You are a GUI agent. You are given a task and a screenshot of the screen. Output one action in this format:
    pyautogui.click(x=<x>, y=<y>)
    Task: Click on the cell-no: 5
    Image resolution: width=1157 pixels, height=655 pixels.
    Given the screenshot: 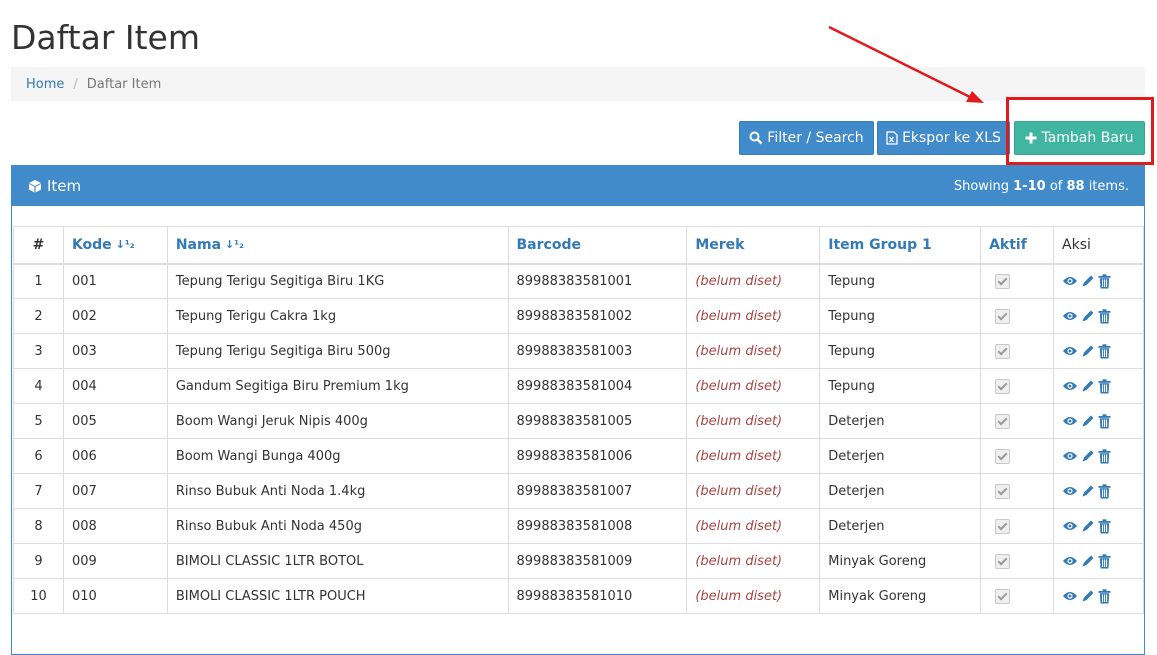 What is the action you would take?
    pyautogui.click(x=38, y=421)
    